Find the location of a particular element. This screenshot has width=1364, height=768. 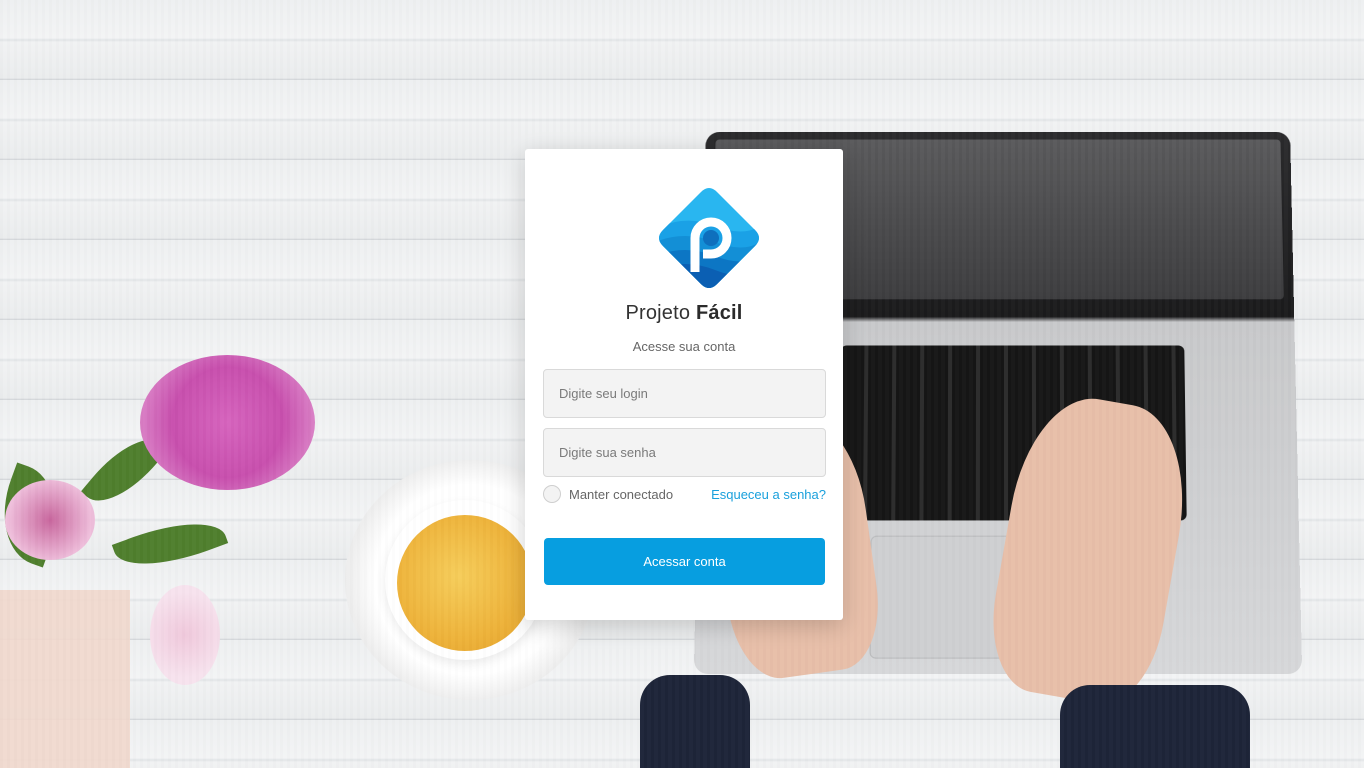

laptop-trackpad is located at coordinates (957, 597).